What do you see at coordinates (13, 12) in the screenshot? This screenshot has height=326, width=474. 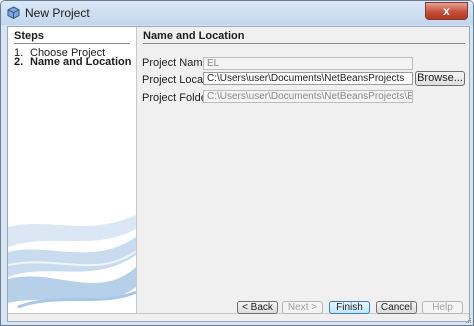 I see `netbeans-cube-icon` at bounding box center [13, 12].